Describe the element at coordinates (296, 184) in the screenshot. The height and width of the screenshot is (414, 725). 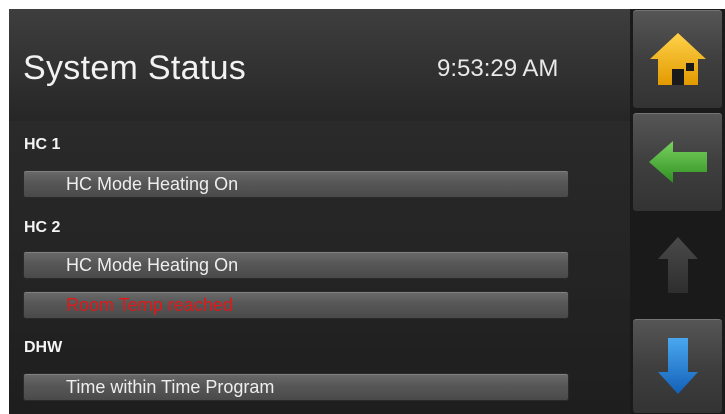
I see `status-field-hc1-mode: HC Mode Heating On` at that location.